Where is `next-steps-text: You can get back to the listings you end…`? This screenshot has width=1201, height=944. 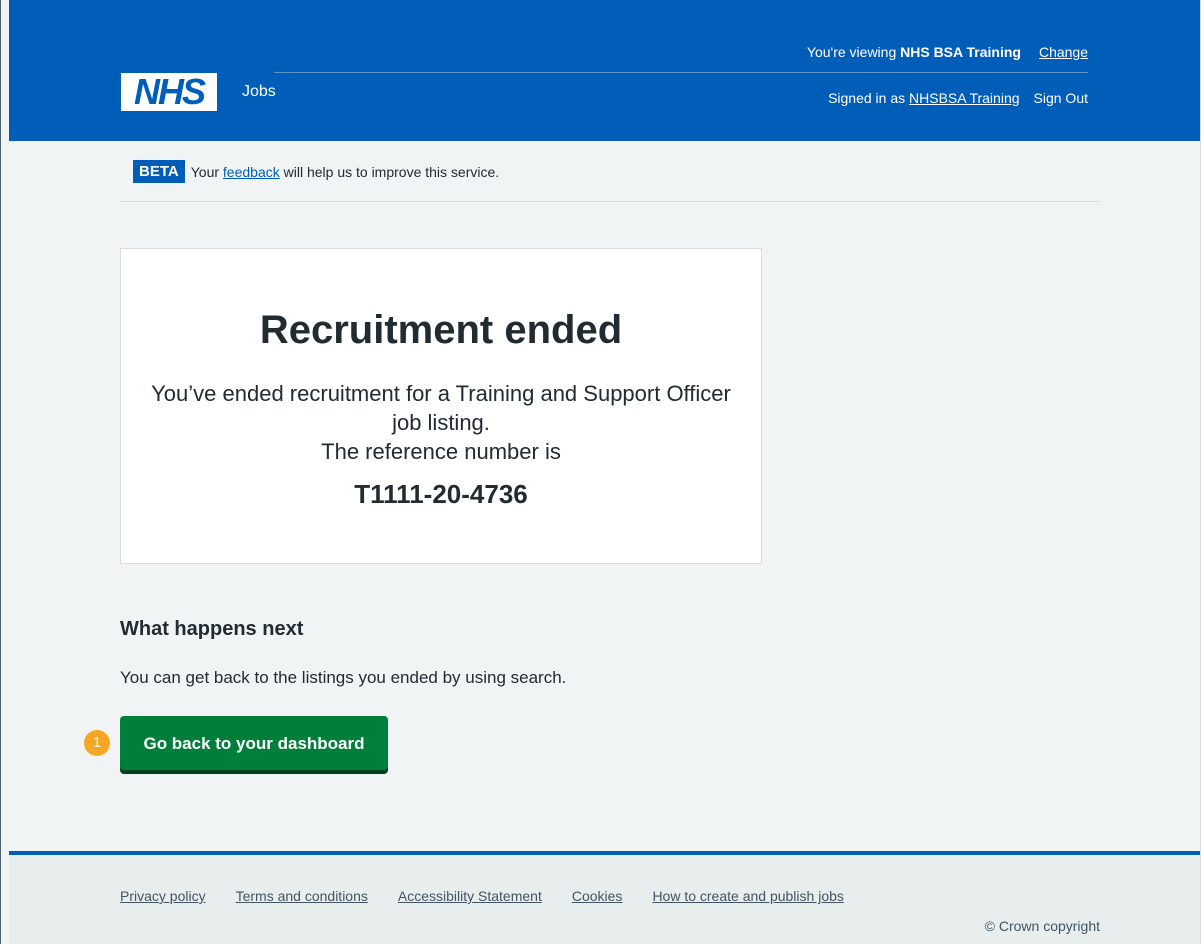
next-steps-text: You can get back to the listings you end… is located at coordinates (343, 677).